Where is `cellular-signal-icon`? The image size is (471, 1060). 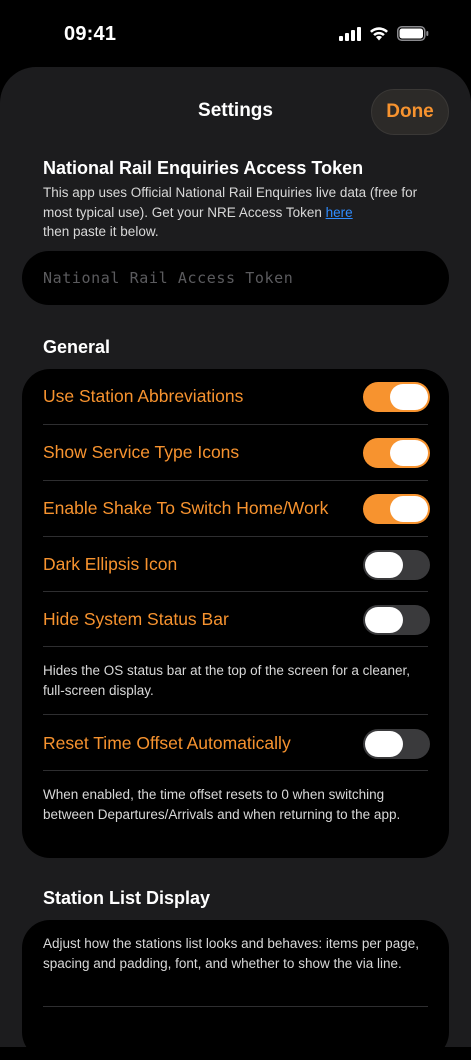 cellular-signal-icon is located at coordinates (350, 33).